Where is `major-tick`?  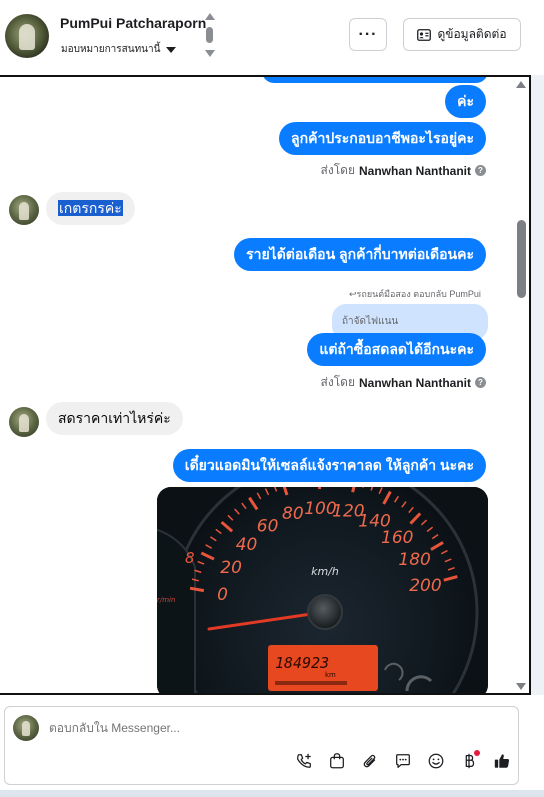 major-tick is located at coordinates (320, 488).